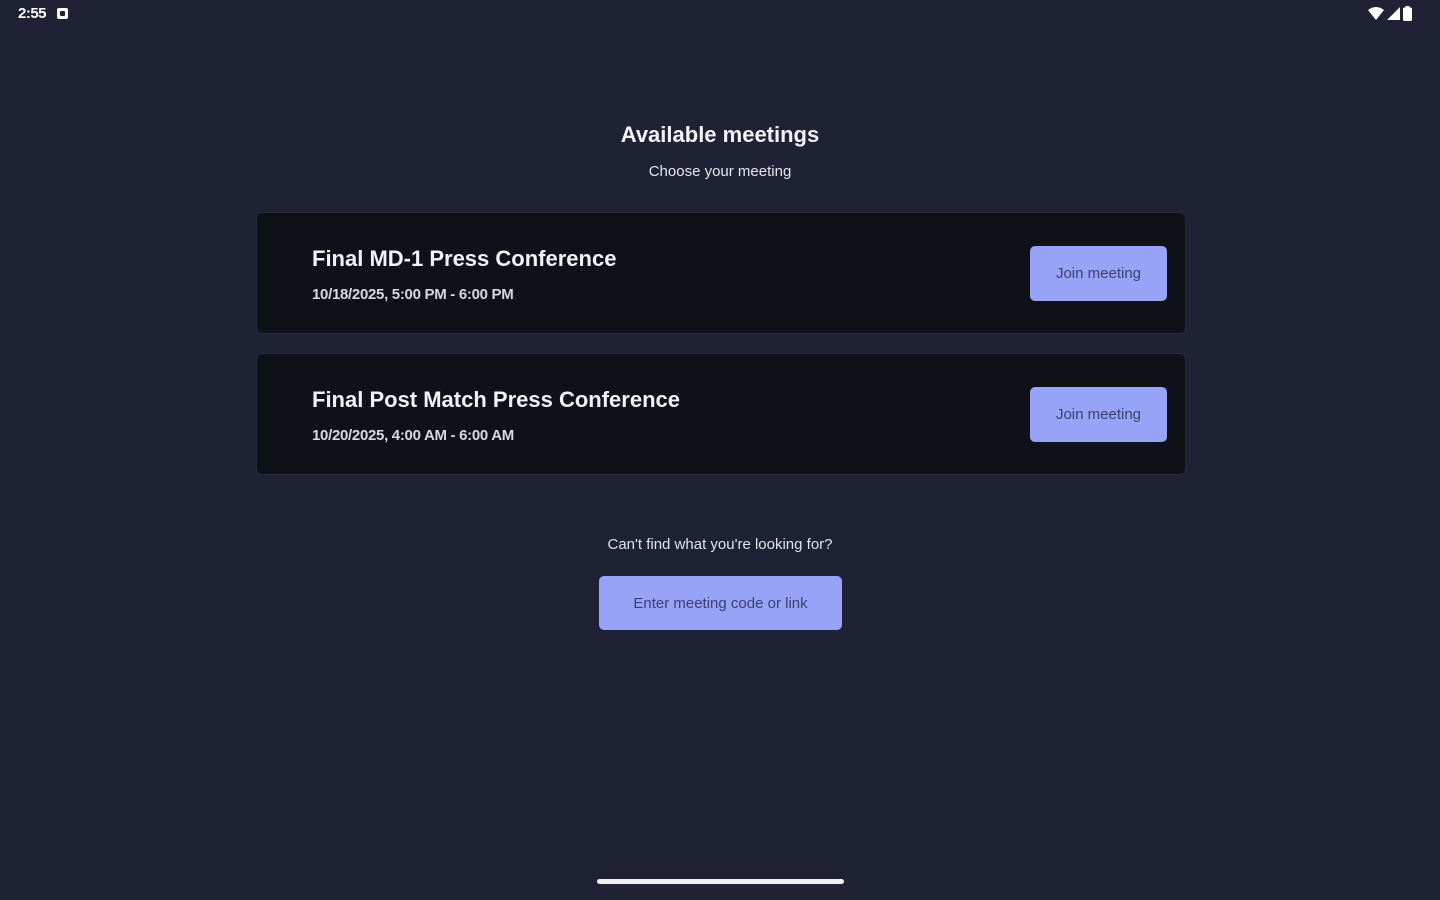 This screenshot has width=1440, height=900. Describe the element at coordinates (1407, 13) in the screenshot. I see `battery-icon` at that location.